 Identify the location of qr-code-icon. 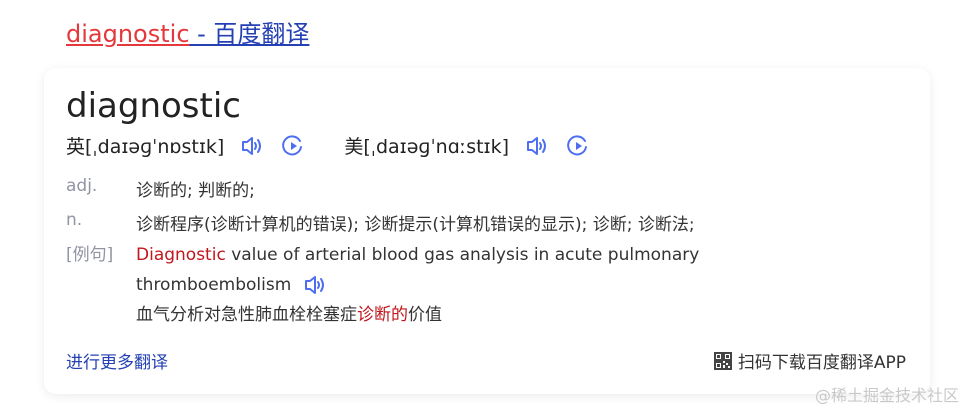
(722, 360).